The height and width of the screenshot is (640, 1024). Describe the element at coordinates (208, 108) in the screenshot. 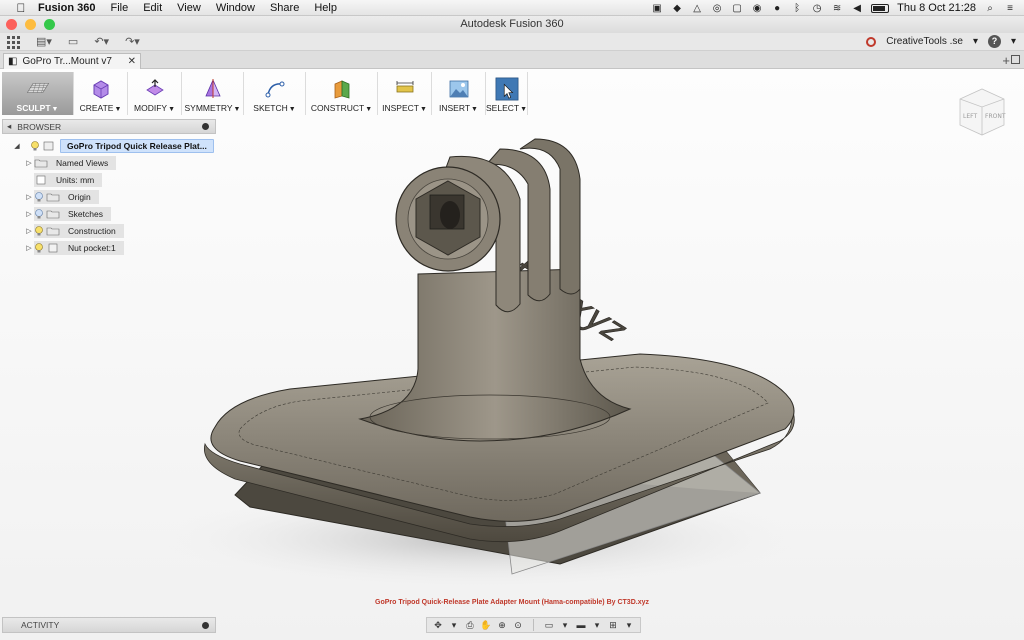

I see `symmetry-label: SYMMETRY` at that location.